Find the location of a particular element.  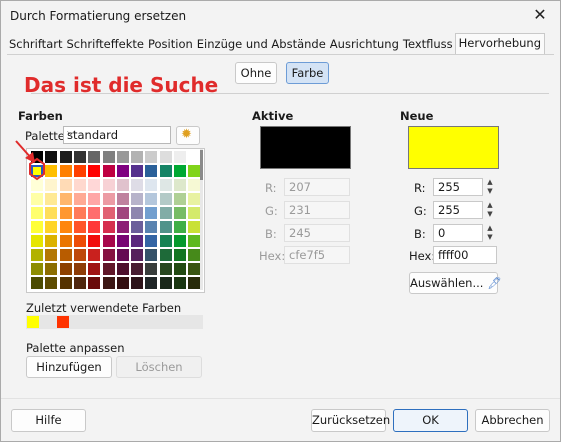

tab-position: Position is located at coordinates (170, 44).